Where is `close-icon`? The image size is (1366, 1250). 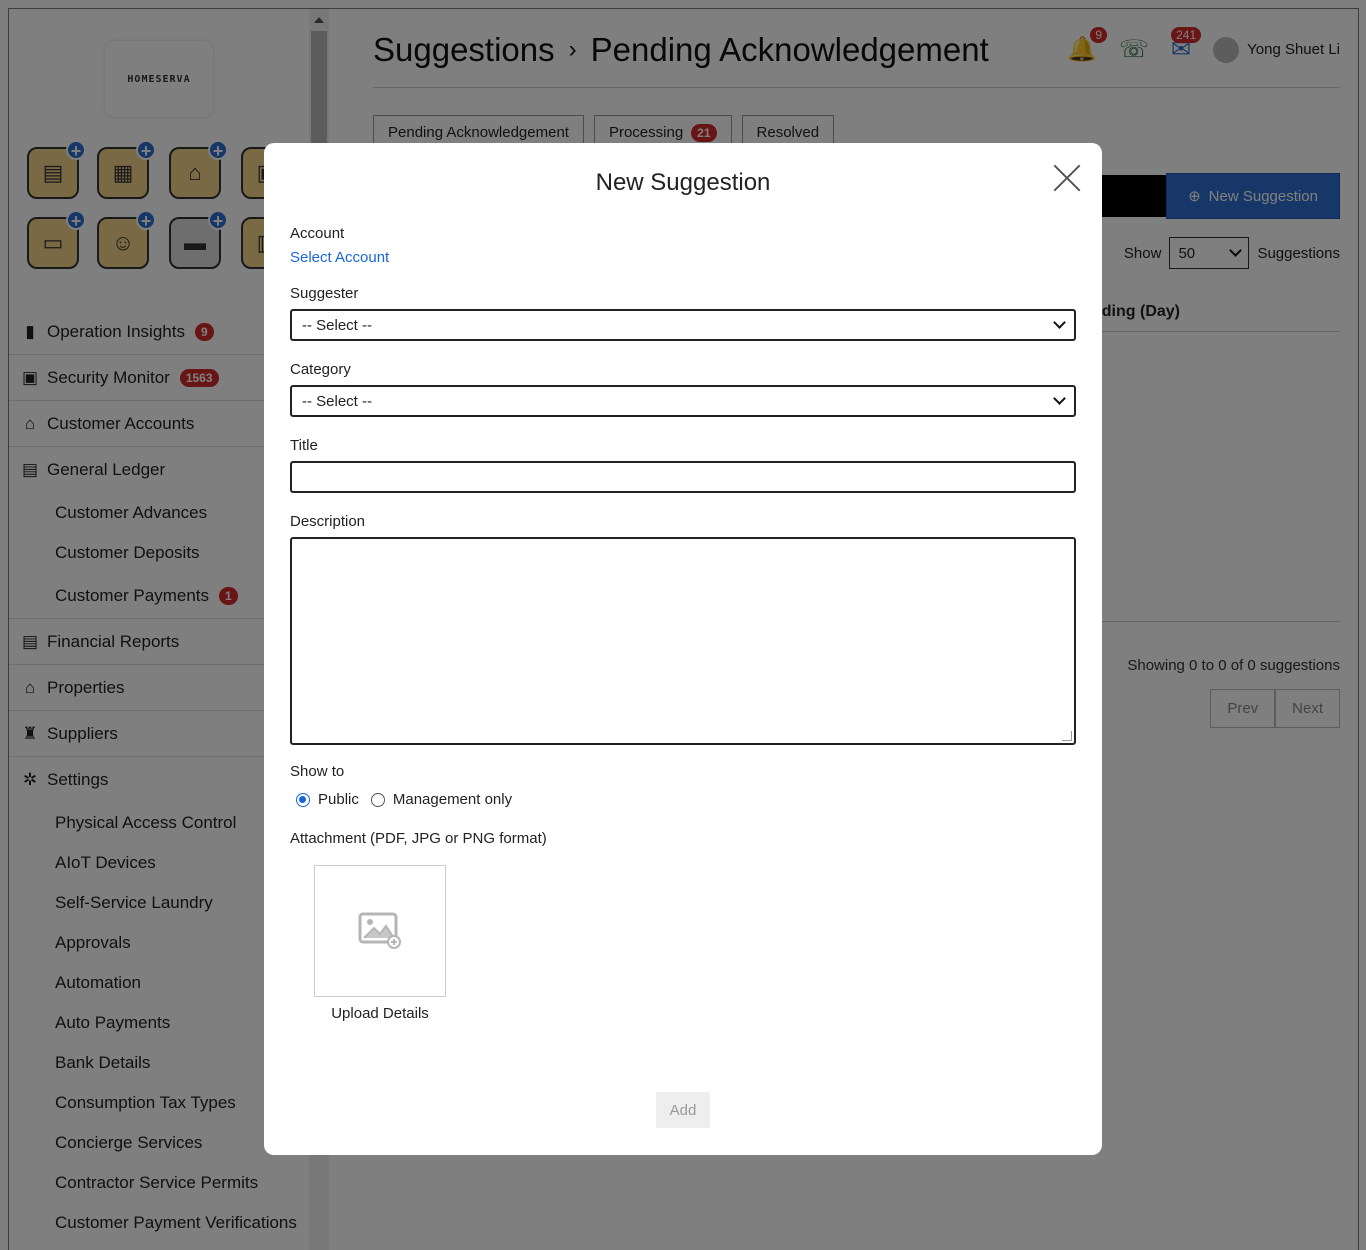
close-icon is located at coordinates (1067, 178).